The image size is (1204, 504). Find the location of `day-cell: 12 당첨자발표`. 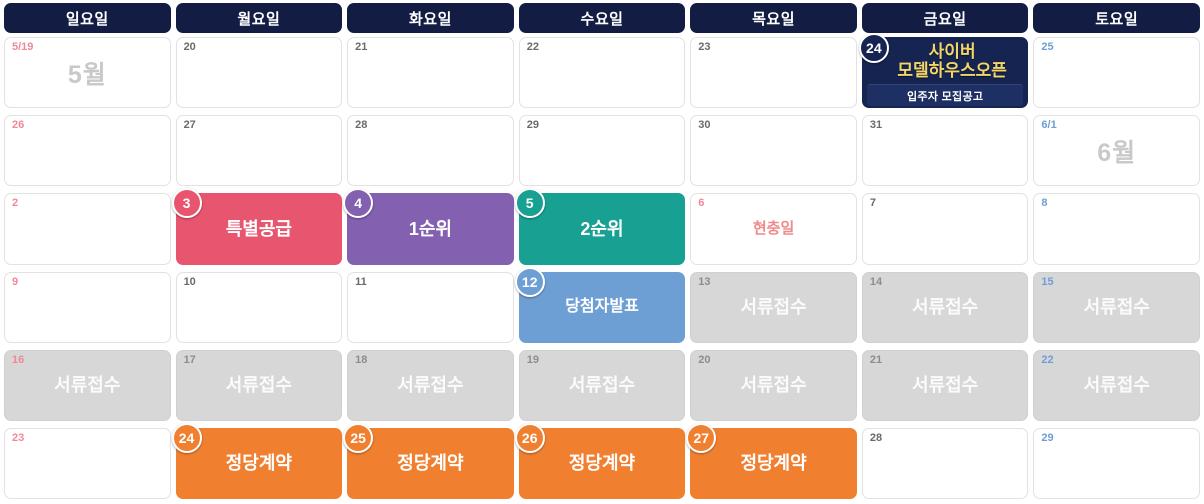

day-cell: 12 당첨자발표 is located at coordinates (600, 304).